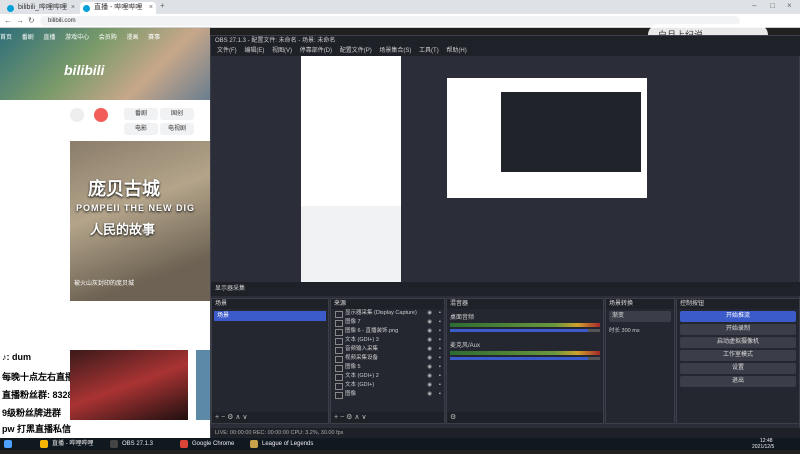  I want to click on taskbar-item: Google Chrome, so click(213, 444).